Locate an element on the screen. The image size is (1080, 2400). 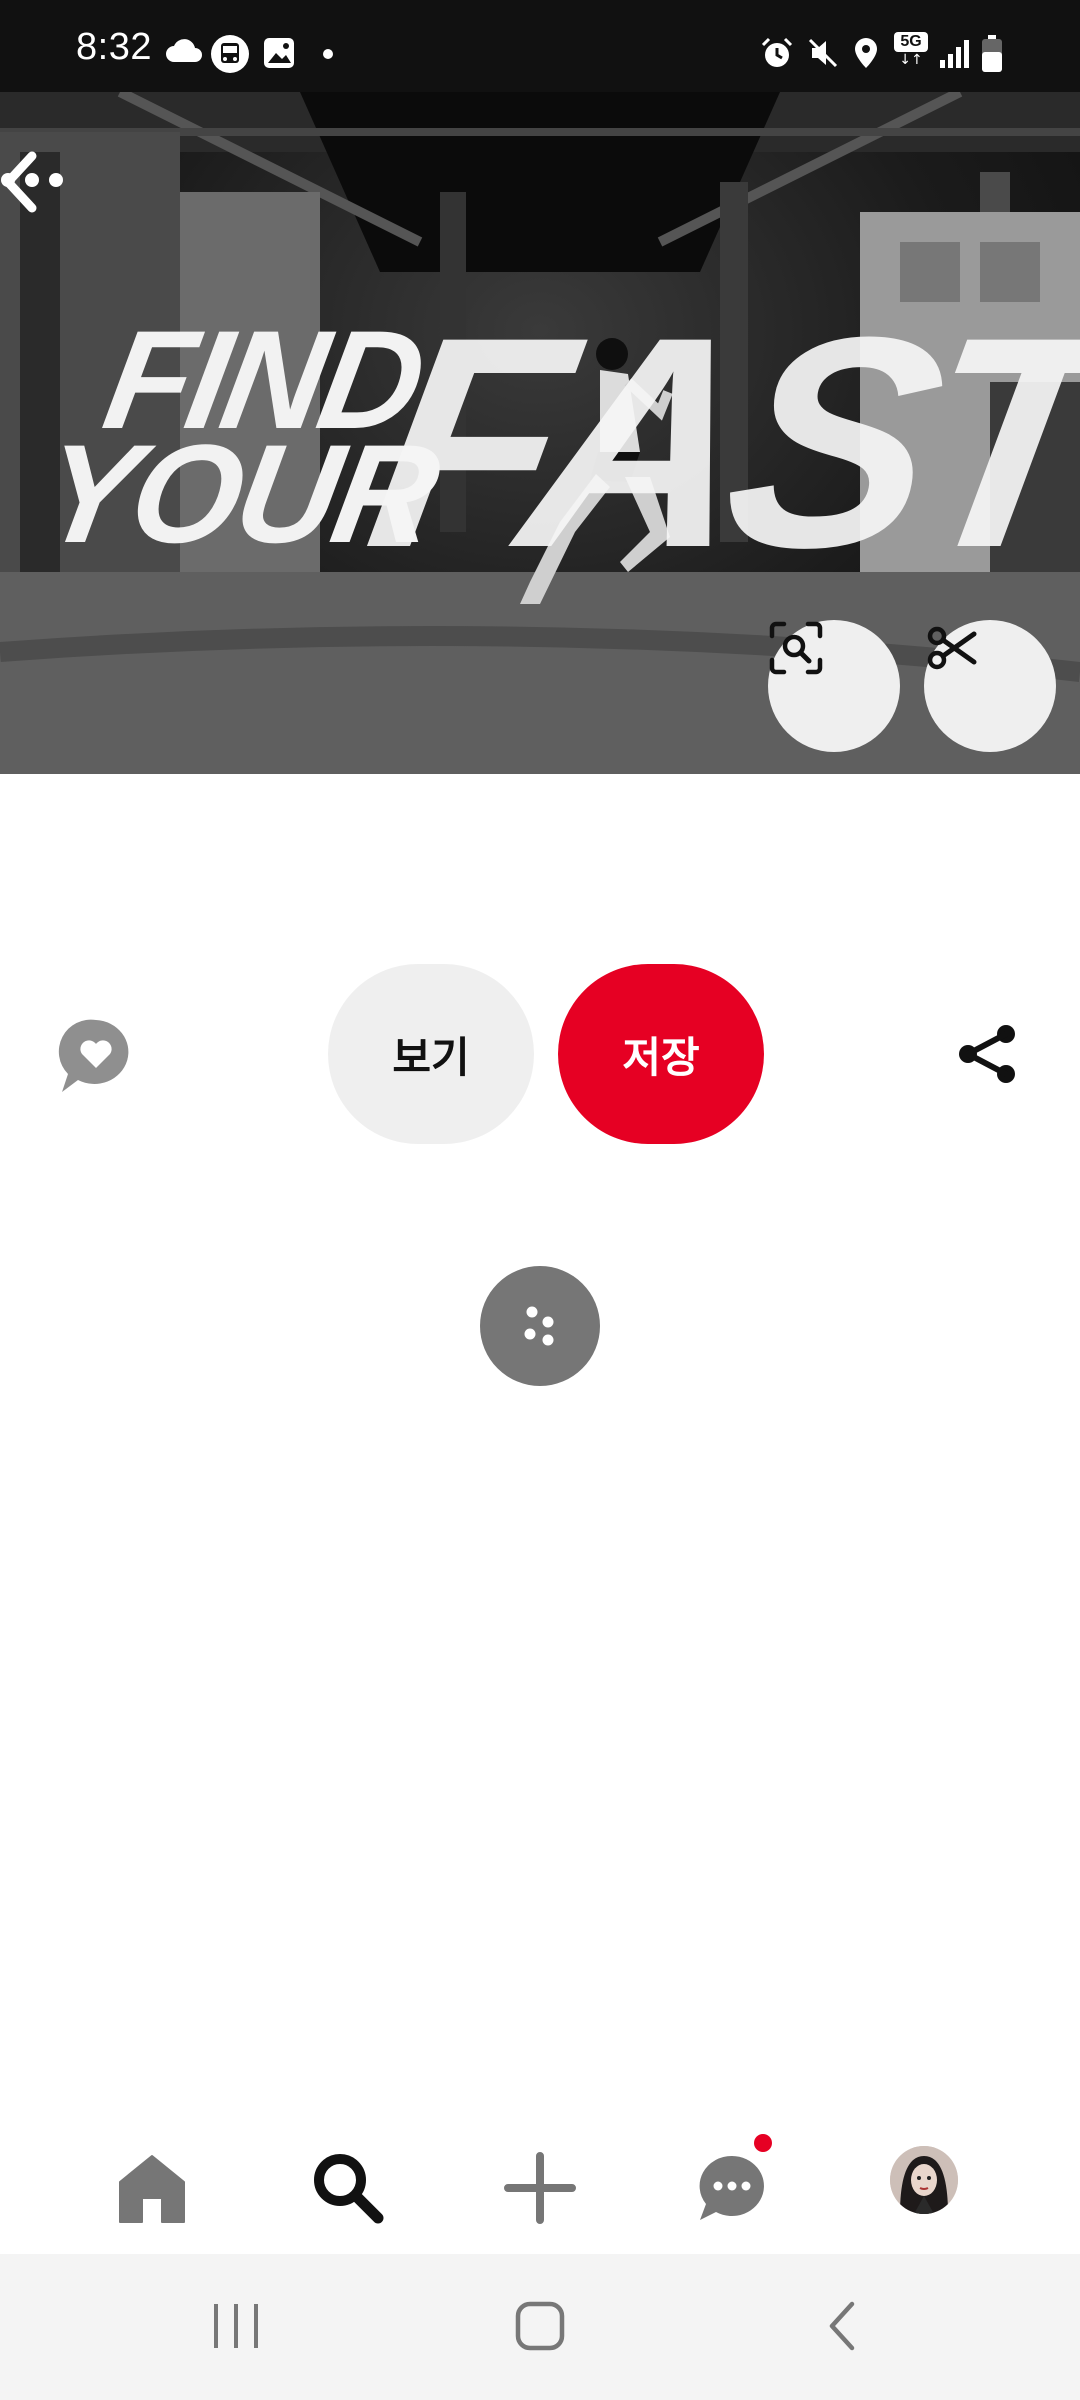
nav-create is located at coordinates (540, 2188).